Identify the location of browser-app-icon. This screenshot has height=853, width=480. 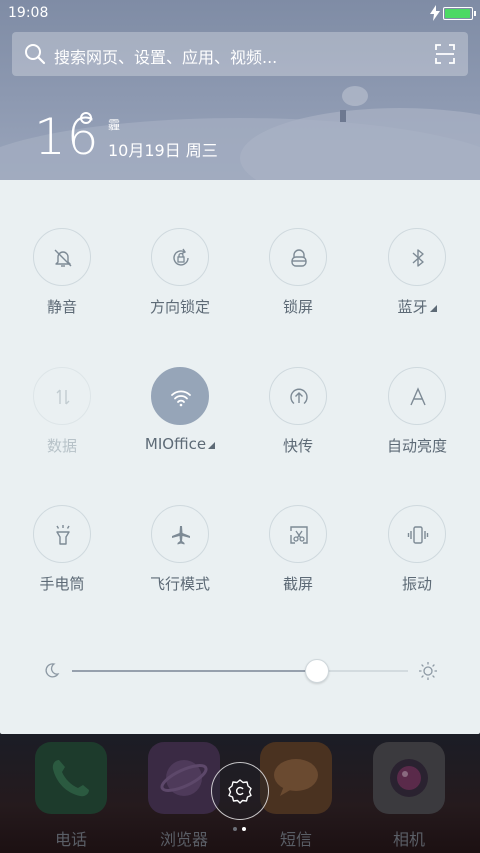
(184, 778).